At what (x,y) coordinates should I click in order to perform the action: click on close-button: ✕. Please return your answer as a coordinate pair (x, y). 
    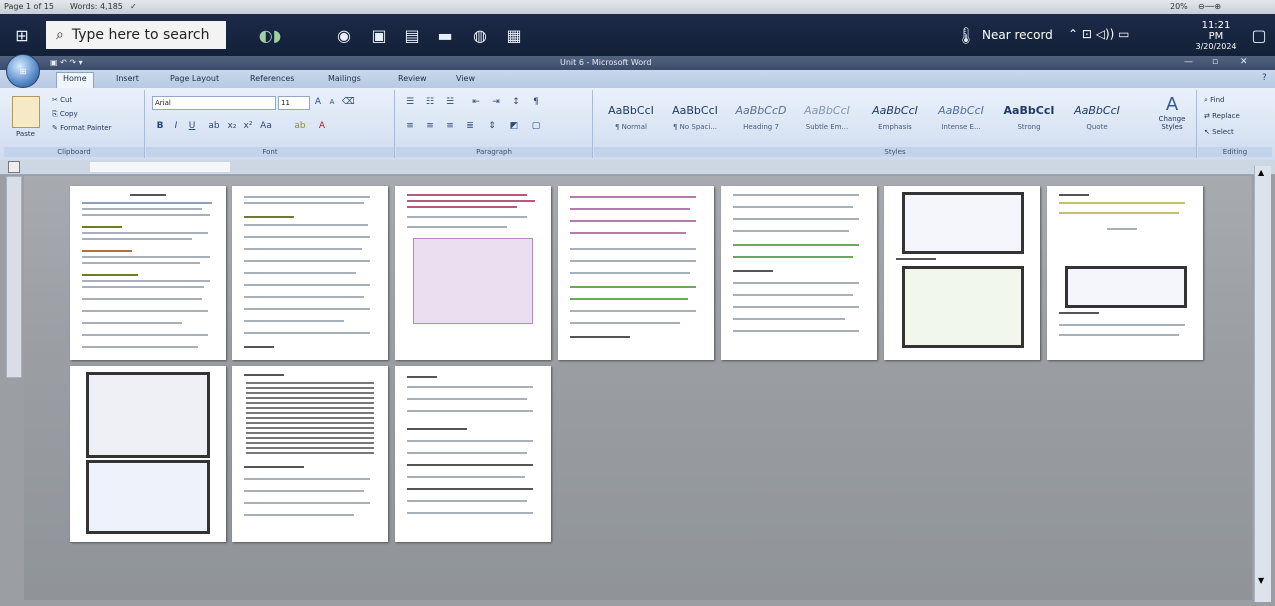
    Looking at the image, I should click on (1244, 62).